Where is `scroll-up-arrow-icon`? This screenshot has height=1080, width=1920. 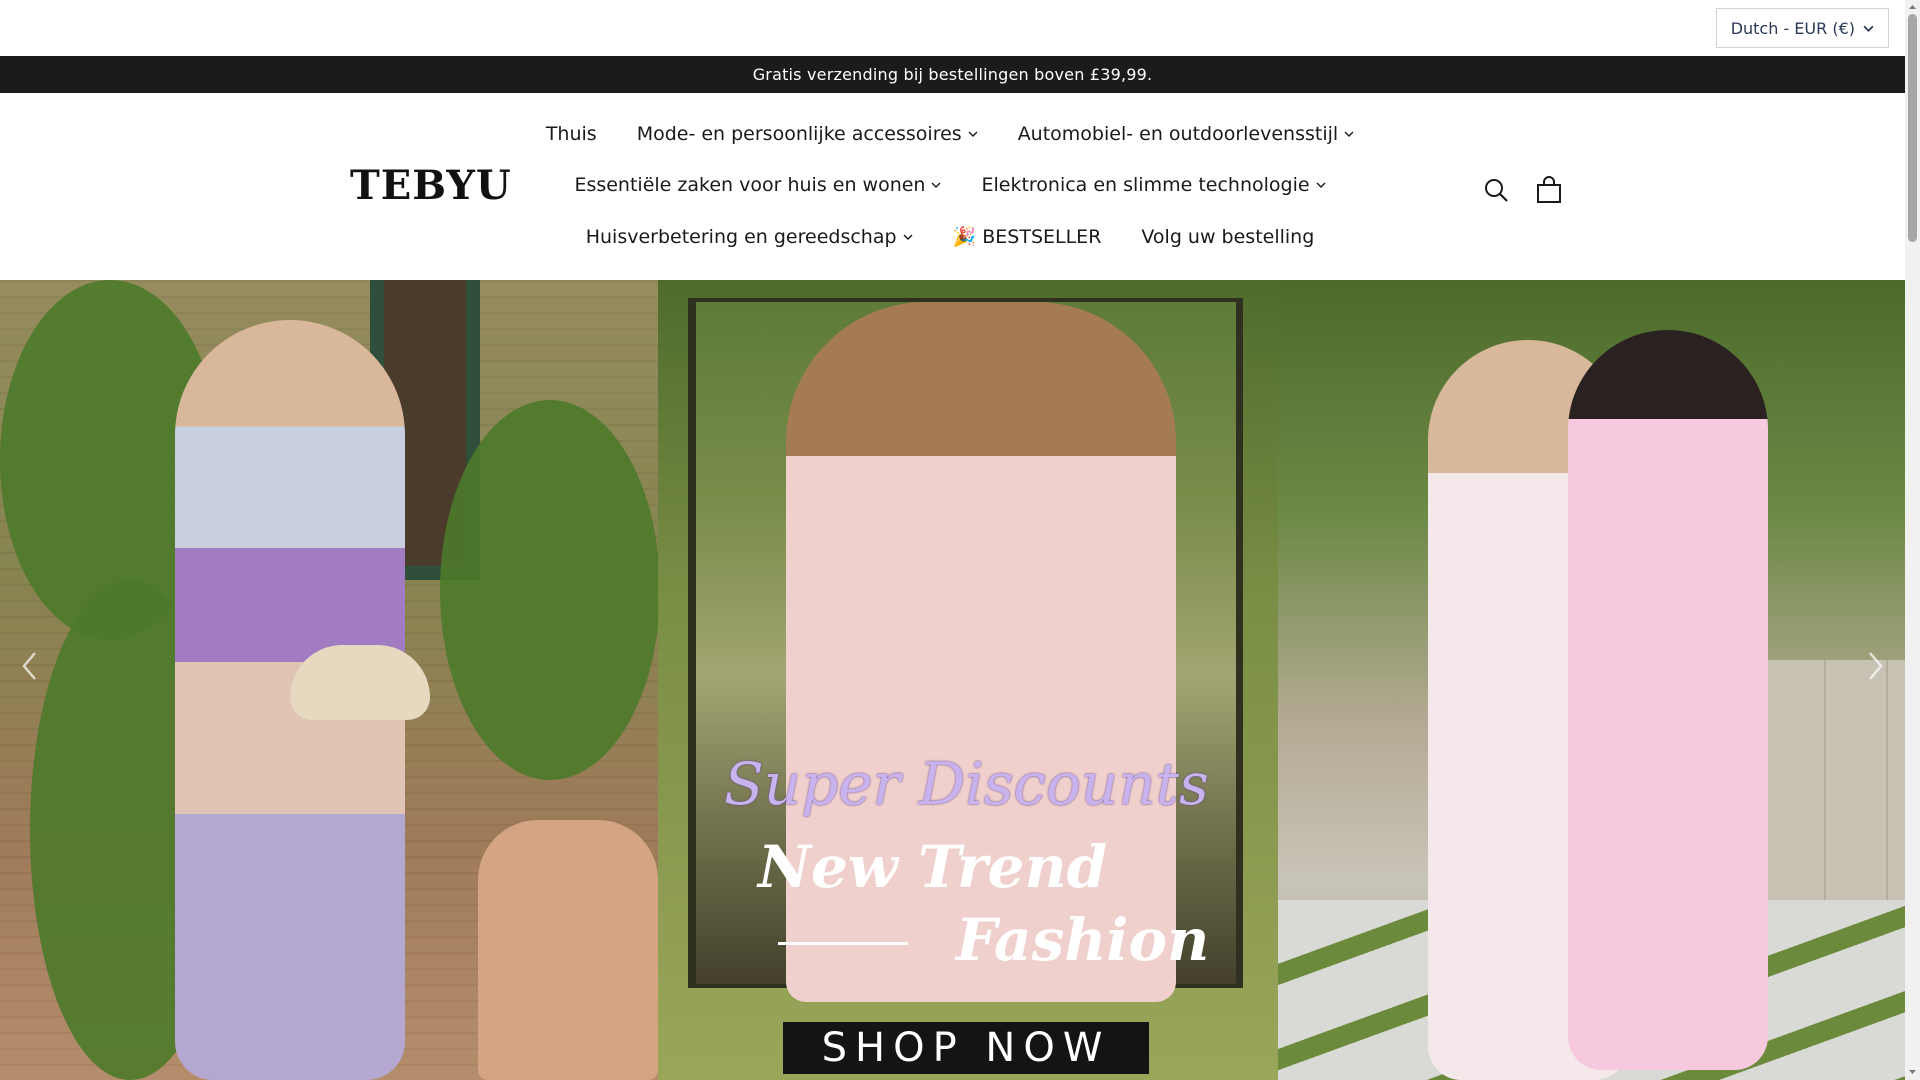 scroll-up-arrow-icon is located at coordinates (1912, 7).